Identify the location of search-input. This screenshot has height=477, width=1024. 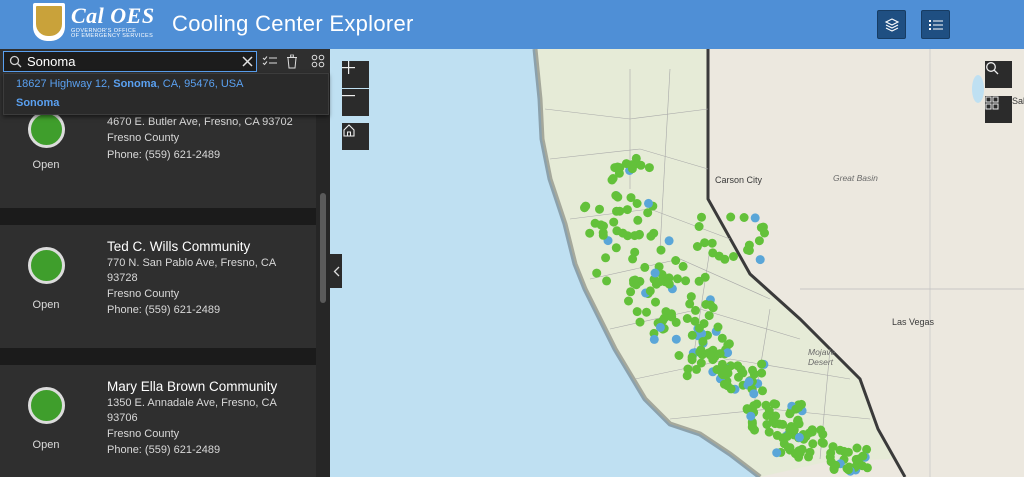
(132, 61).